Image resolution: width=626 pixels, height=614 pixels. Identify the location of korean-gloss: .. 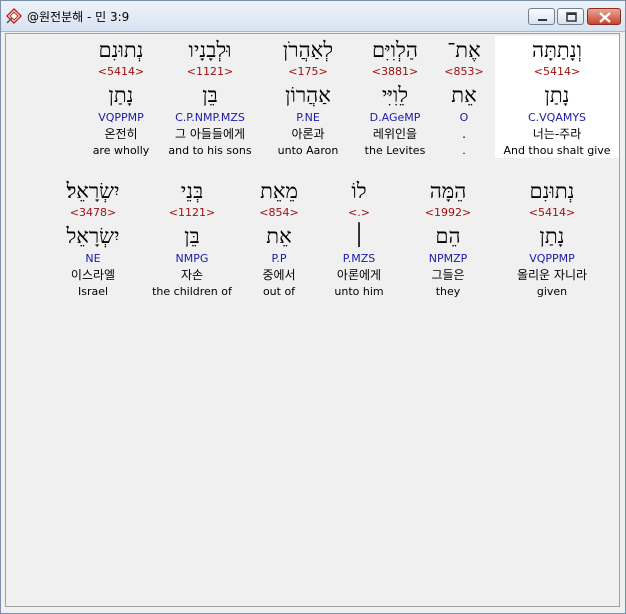
(464, 134).